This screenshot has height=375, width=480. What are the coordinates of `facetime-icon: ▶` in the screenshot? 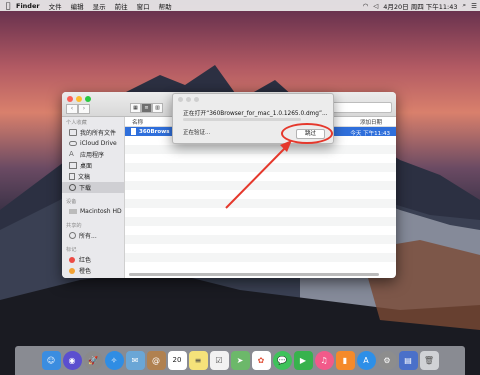 It's located at (303, 360).